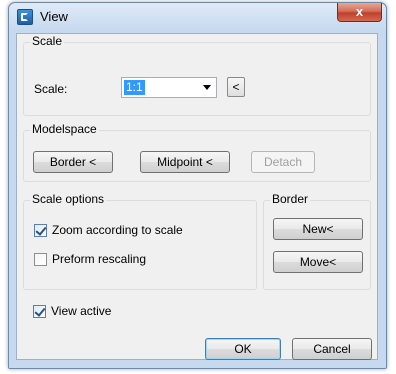  What do you see at coordinates (318, 229) in the screenshot?
I see `border-new-button: New<` at bounding box center [318, 229].